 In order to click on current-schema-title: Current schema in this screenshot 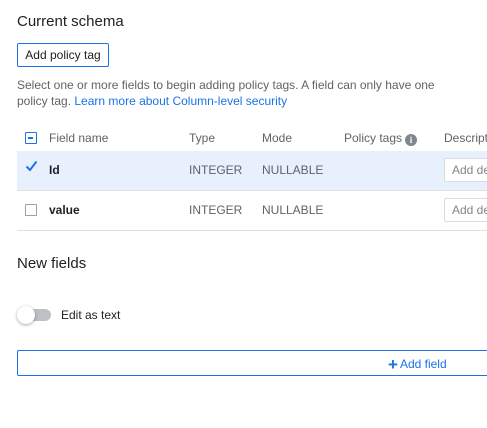, I will do `click(70, 21)`.